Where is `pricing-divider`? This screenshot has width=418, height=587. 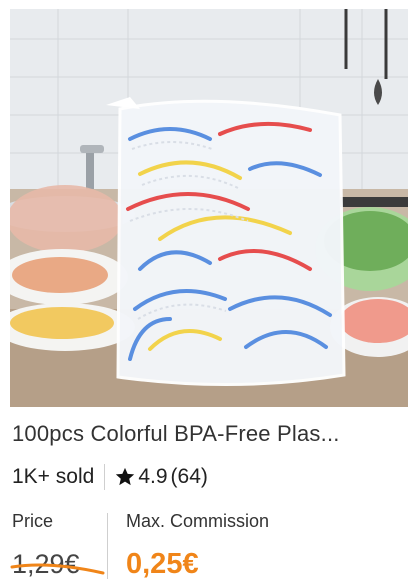 pricing-divider is located at coordinates (107, 546).